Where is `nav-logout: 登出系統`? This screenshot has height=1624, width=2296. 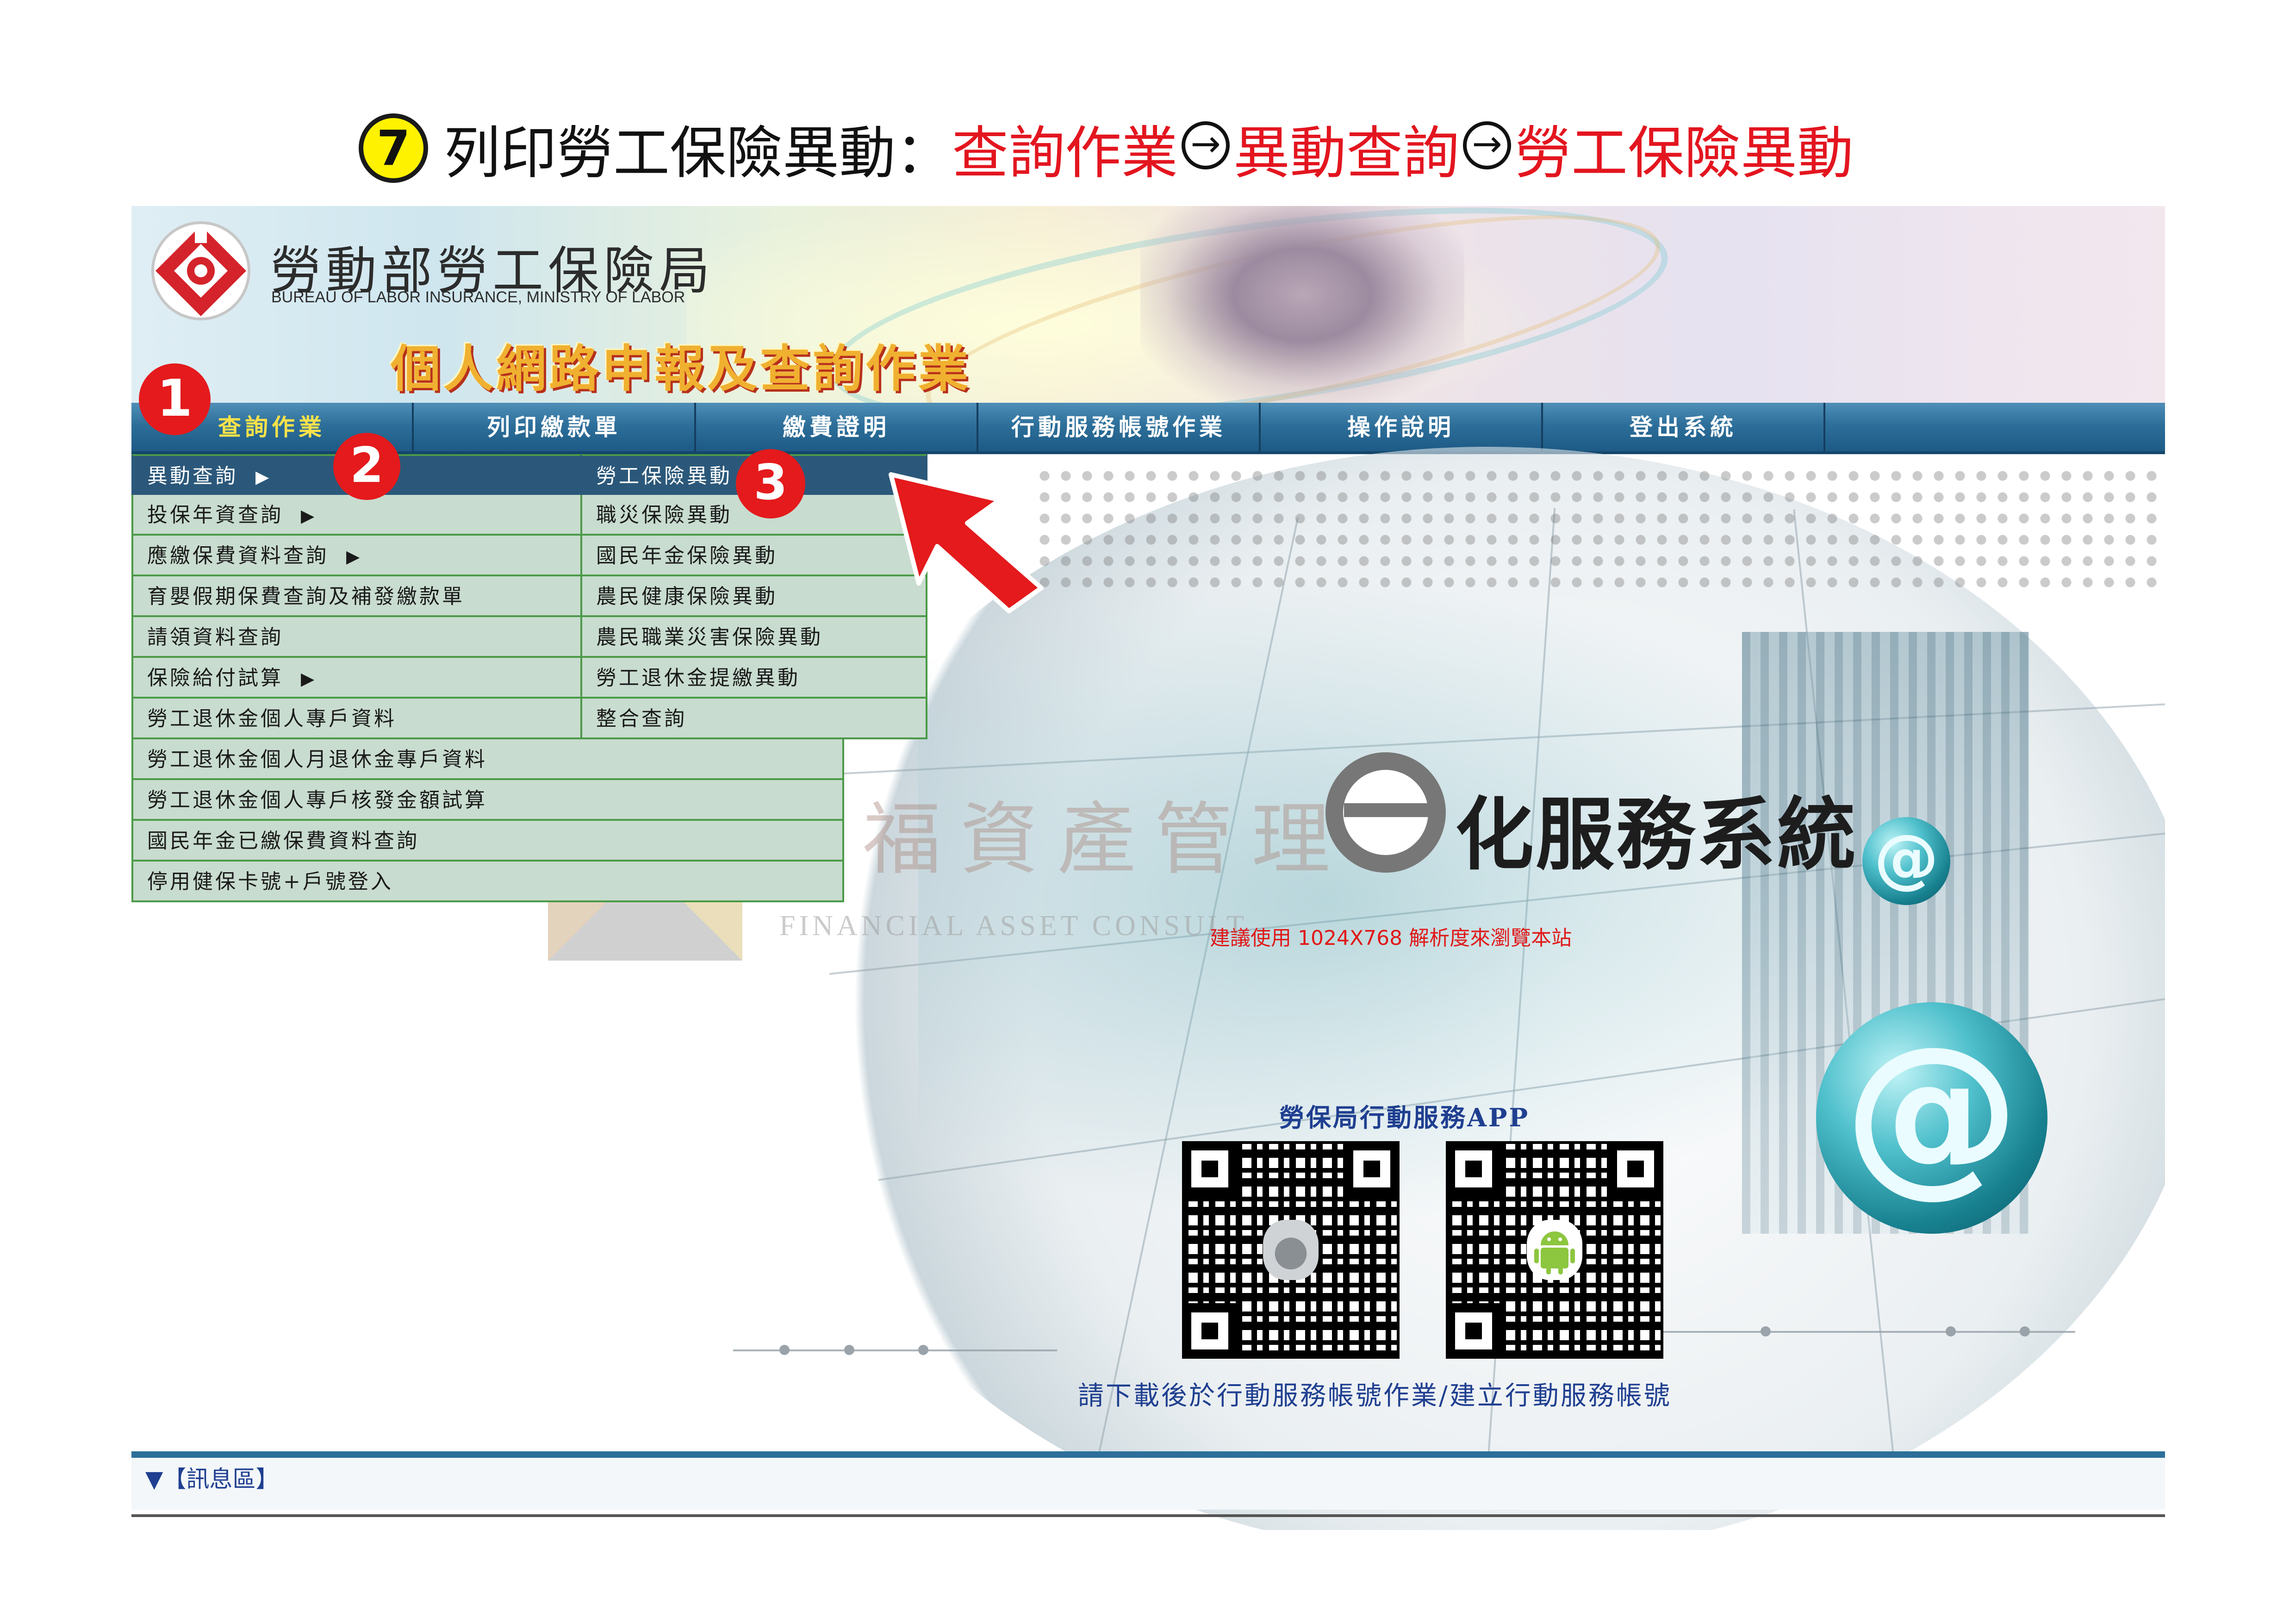 nav-logout: 登出系統 is located at coordinates (1684, 427).